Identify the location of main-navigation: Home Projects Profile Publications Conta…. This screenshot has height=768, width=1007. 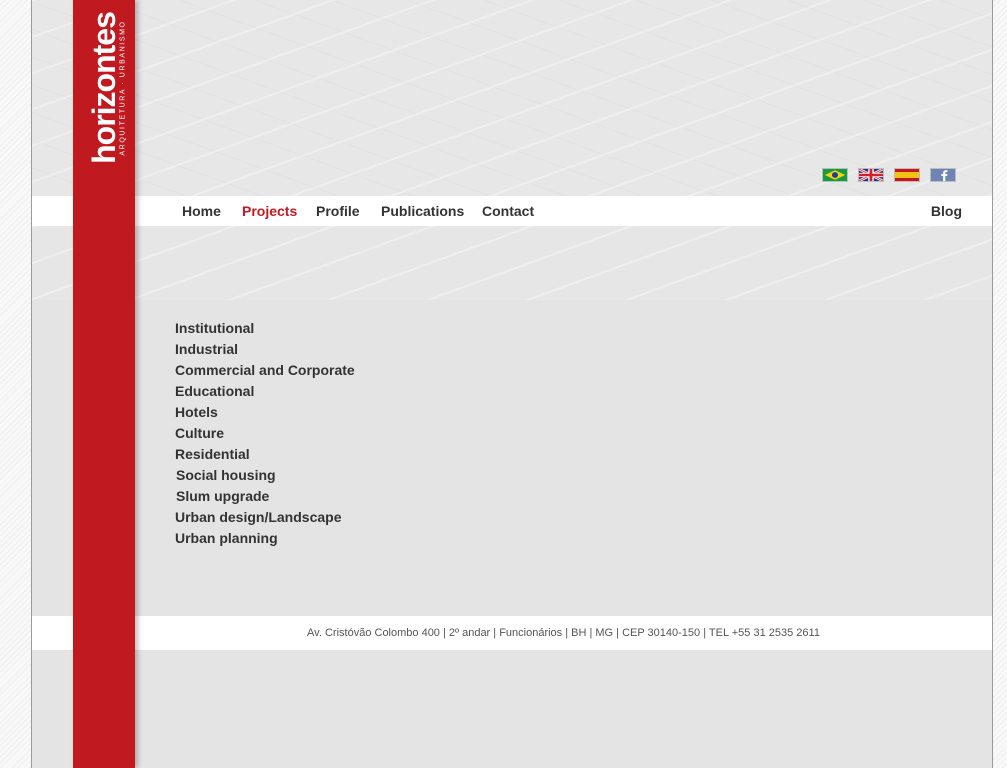
(512, 211).